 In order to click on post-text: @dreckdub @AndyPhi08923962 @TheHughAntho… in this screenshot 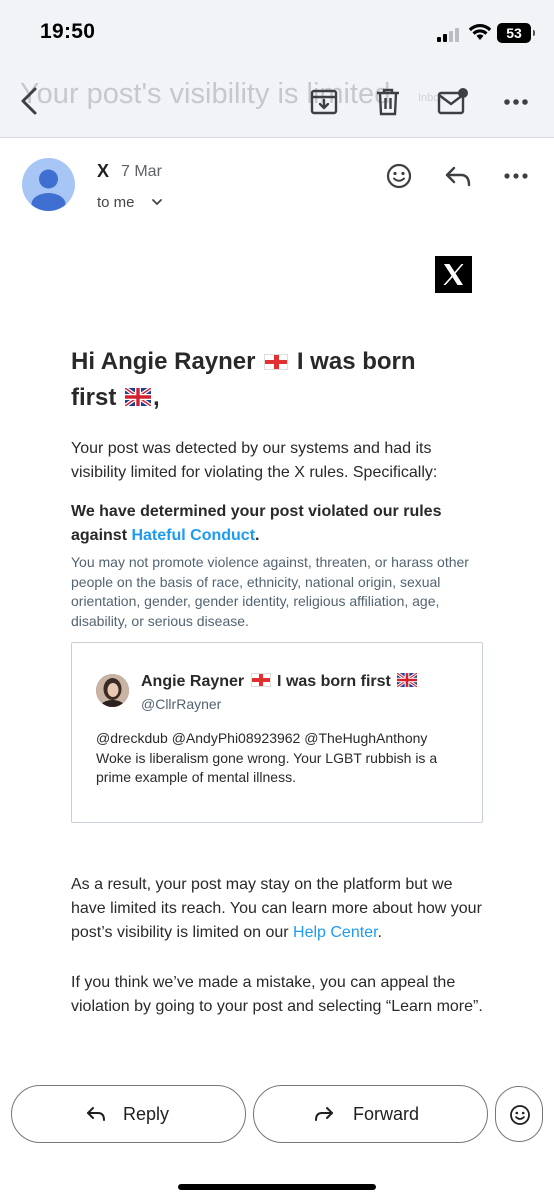, I will do `click(267, 757)`.